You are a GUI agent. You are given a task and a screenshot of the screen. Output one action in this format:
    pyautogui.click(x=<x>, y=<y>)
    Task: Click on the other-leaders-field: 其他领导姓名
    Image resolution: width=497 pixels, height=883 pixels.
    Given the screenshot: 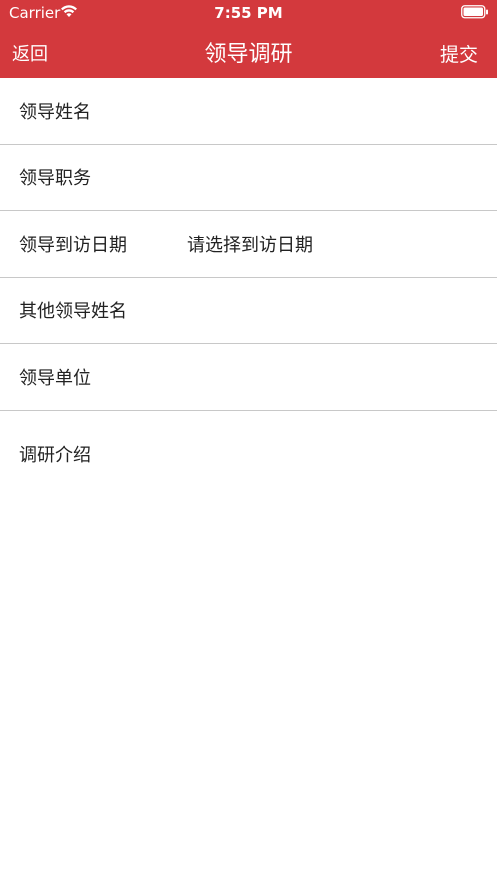 What is the action you would take?
    pyautogui.click(x=248, y=311)
    